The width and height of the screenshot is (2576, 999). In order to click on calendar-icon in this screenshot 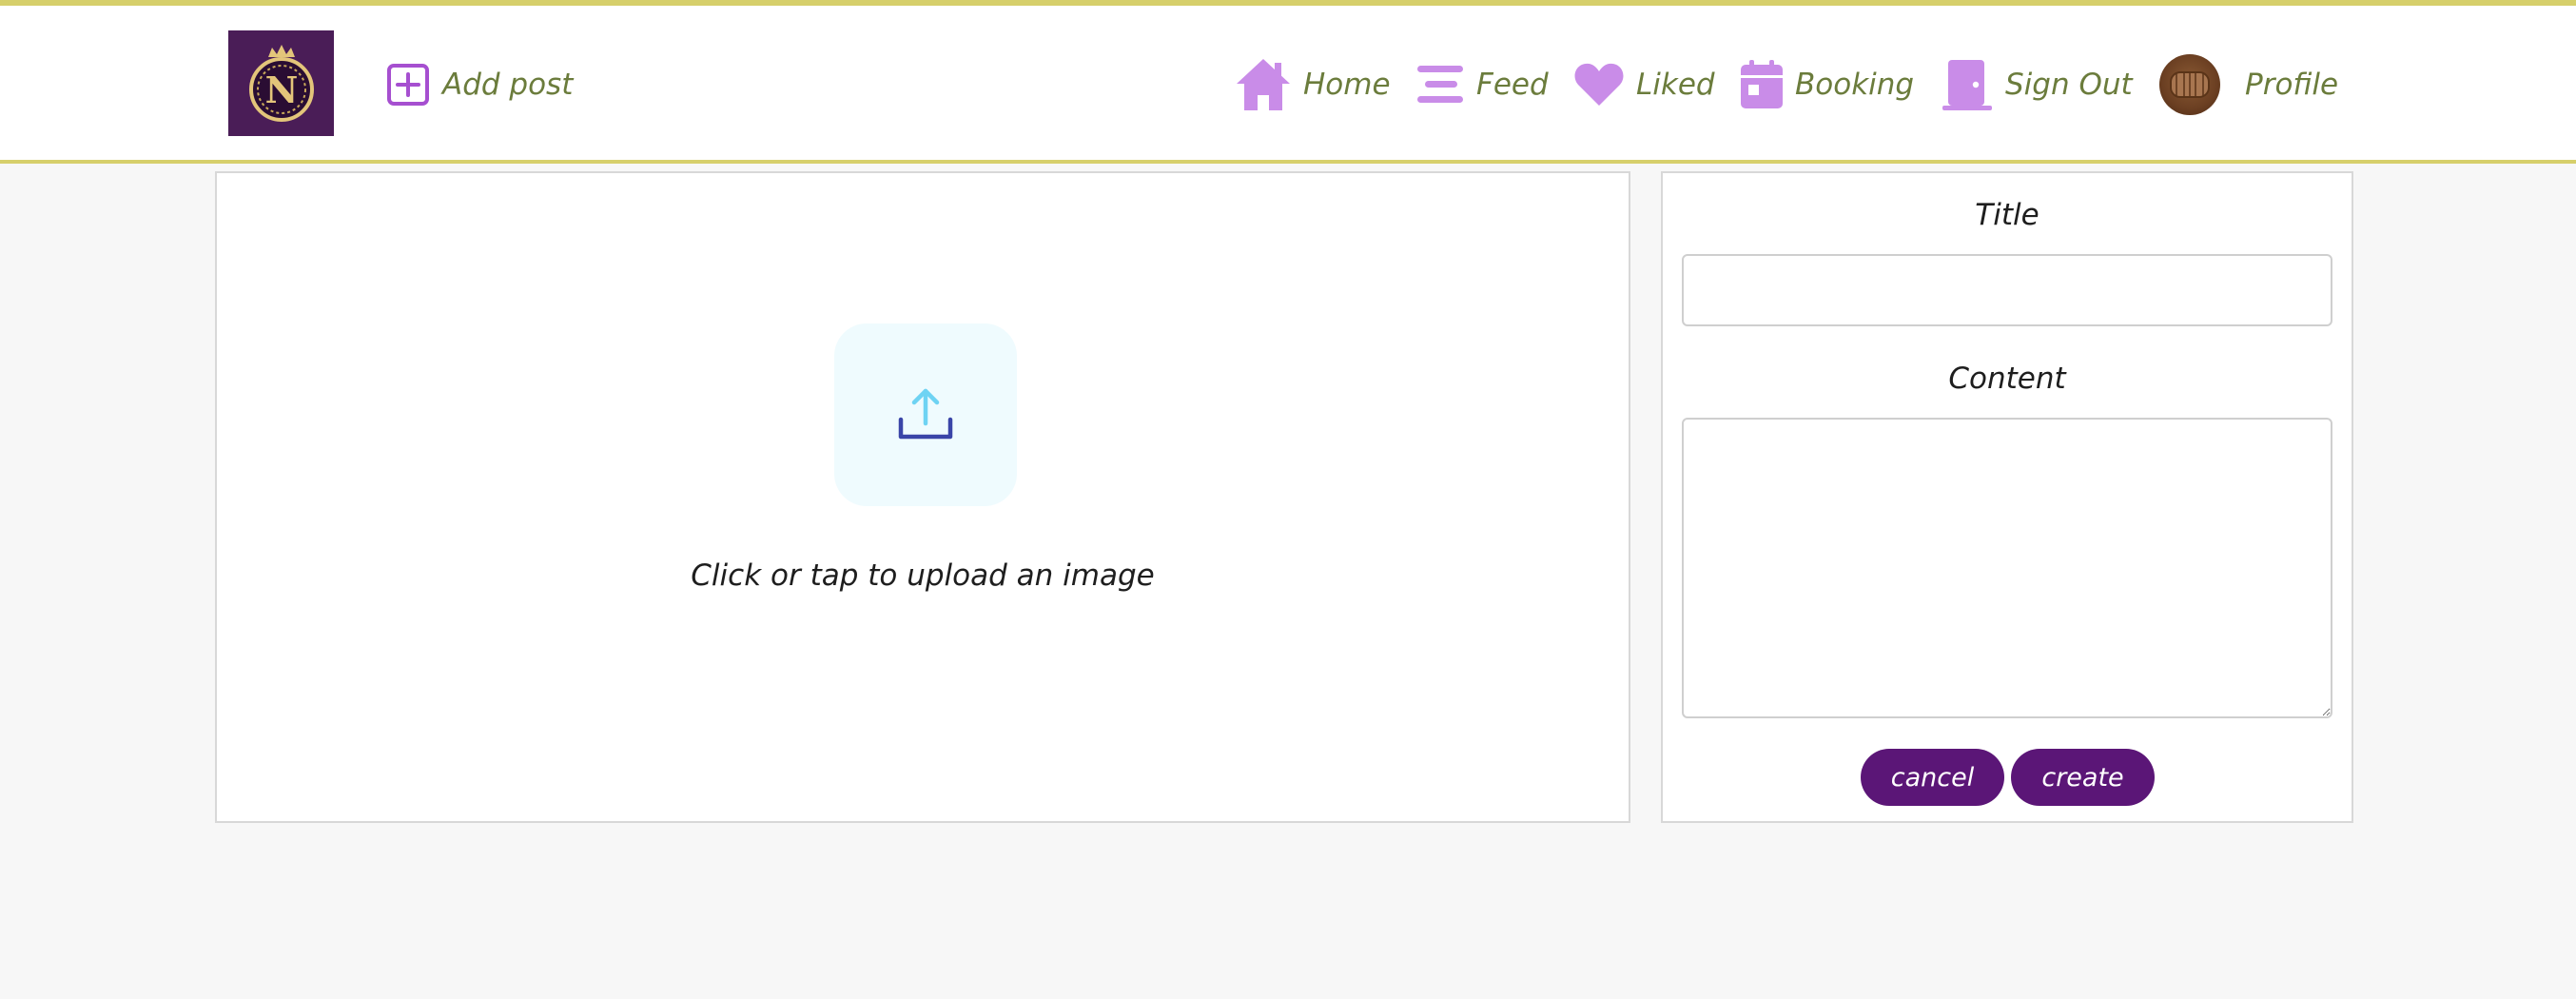, I will do `click(1762, 84)`.